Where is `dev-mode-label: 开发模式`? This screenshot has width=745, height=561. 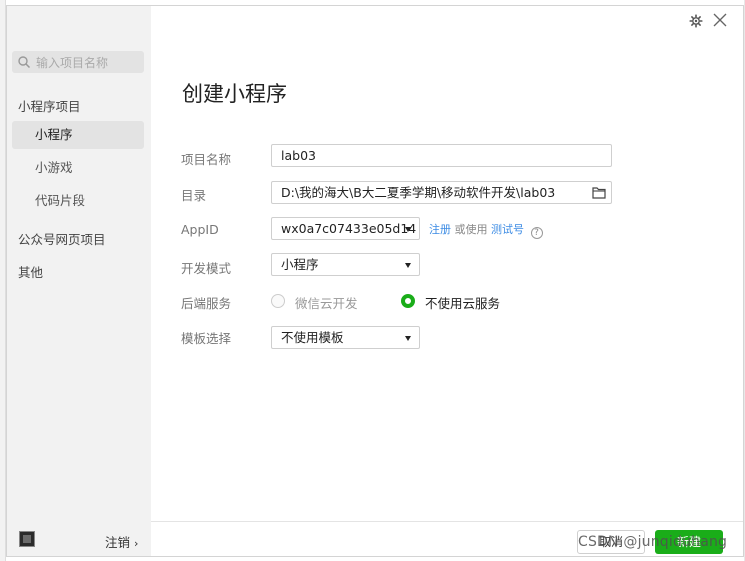
dev-mode-label: 开发模式 is located at coordinates (206, 268).